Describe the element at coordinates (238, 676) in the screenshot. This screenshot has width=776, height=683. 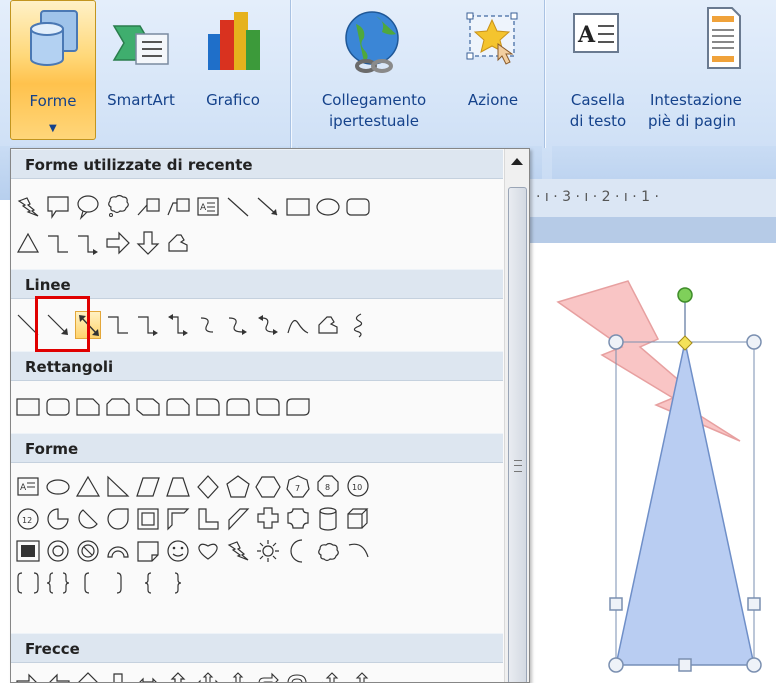
I see `left-right-up-arrow-shape-icon` at that location.